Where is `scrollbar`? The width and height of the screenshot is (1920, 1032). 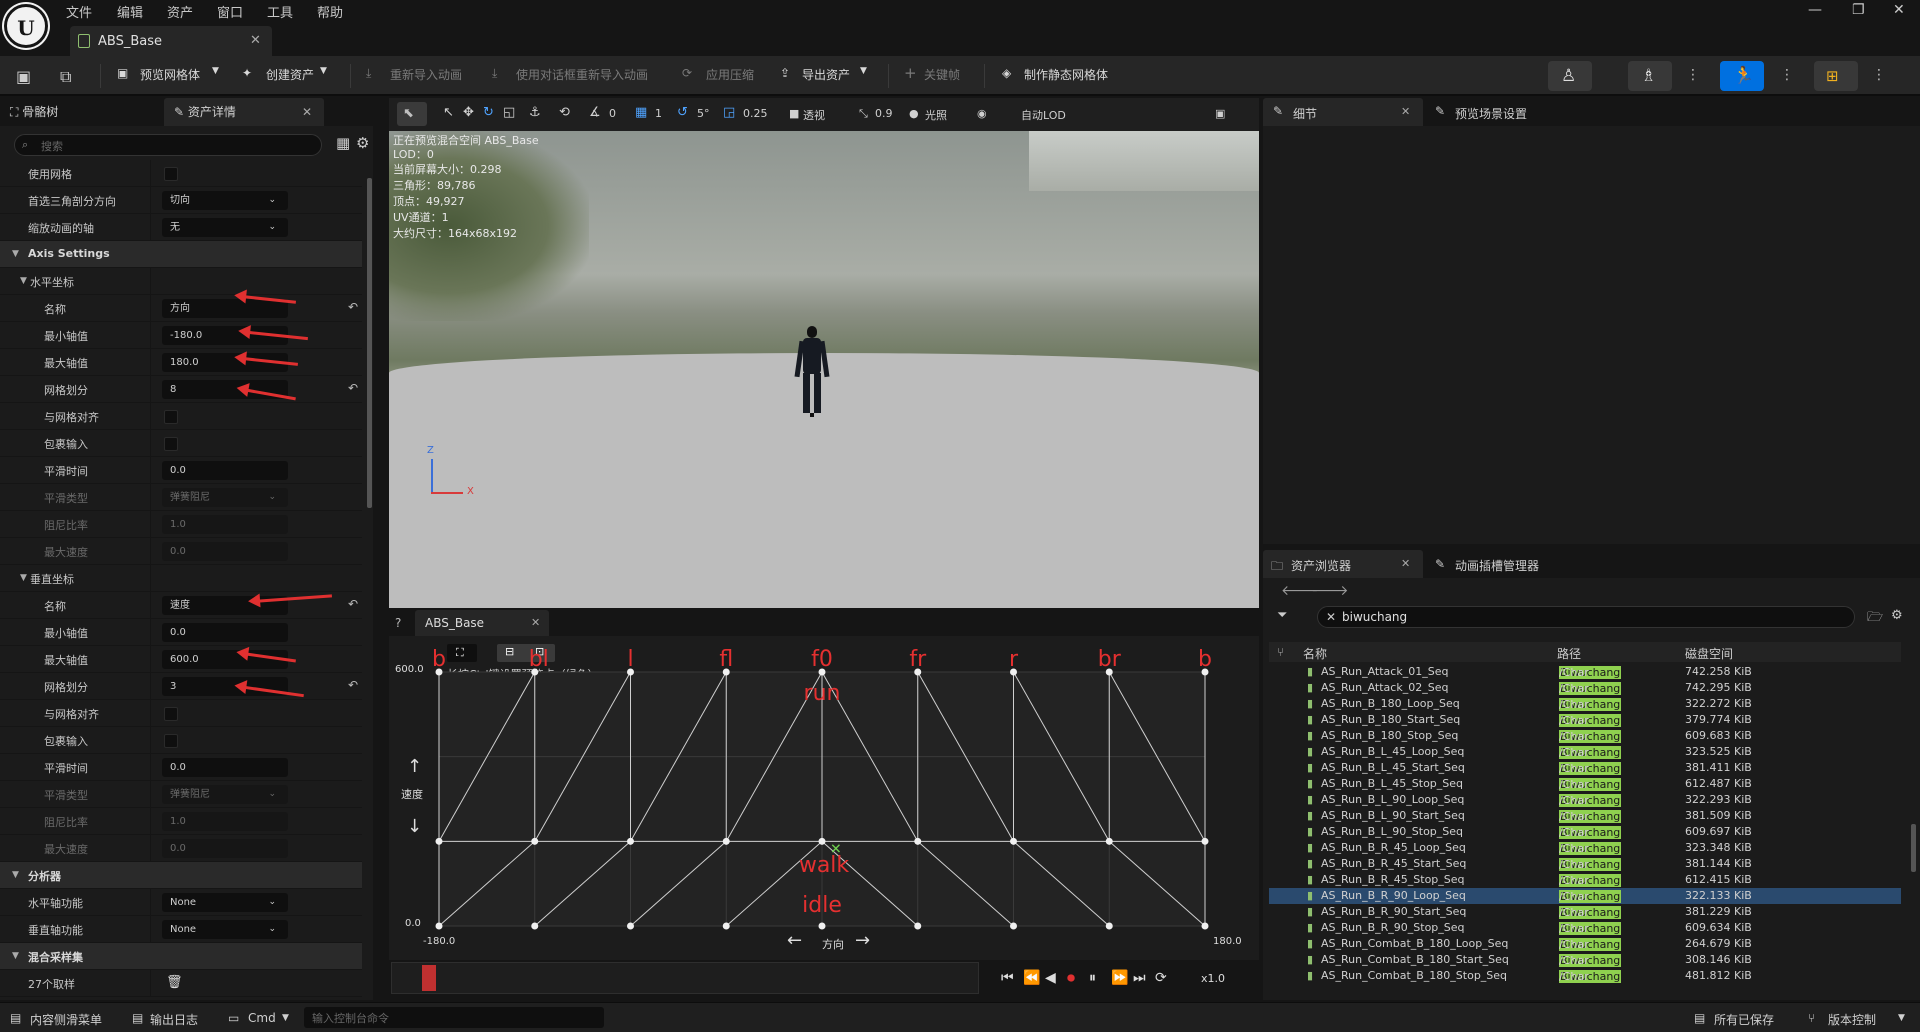
scrollbar is located at coordinates (1913, 848).